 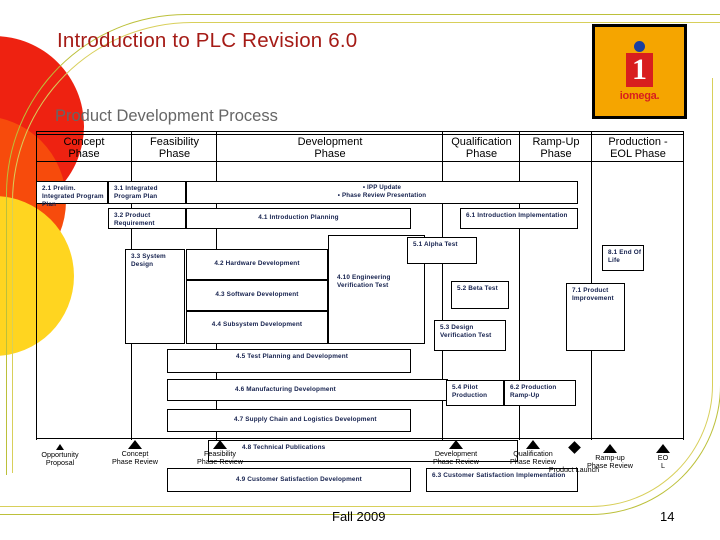 What do you see at coordinates (147, 218) in the screenshot?
I see `task-box-3-2: 3.2 Product Requirement` at bounding box center [147, 218].